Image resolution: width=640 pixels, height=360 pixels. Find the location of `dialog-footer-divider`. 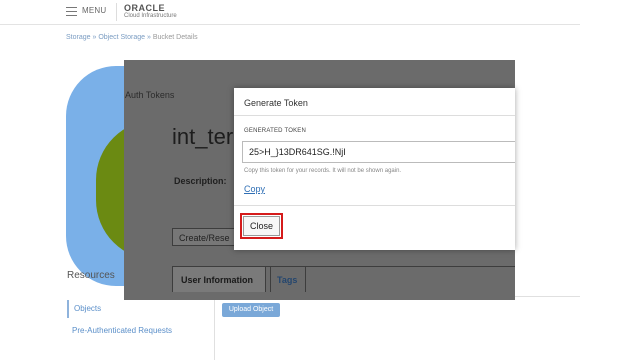

dialog-footer-divider is located at coordinates (374, 205).